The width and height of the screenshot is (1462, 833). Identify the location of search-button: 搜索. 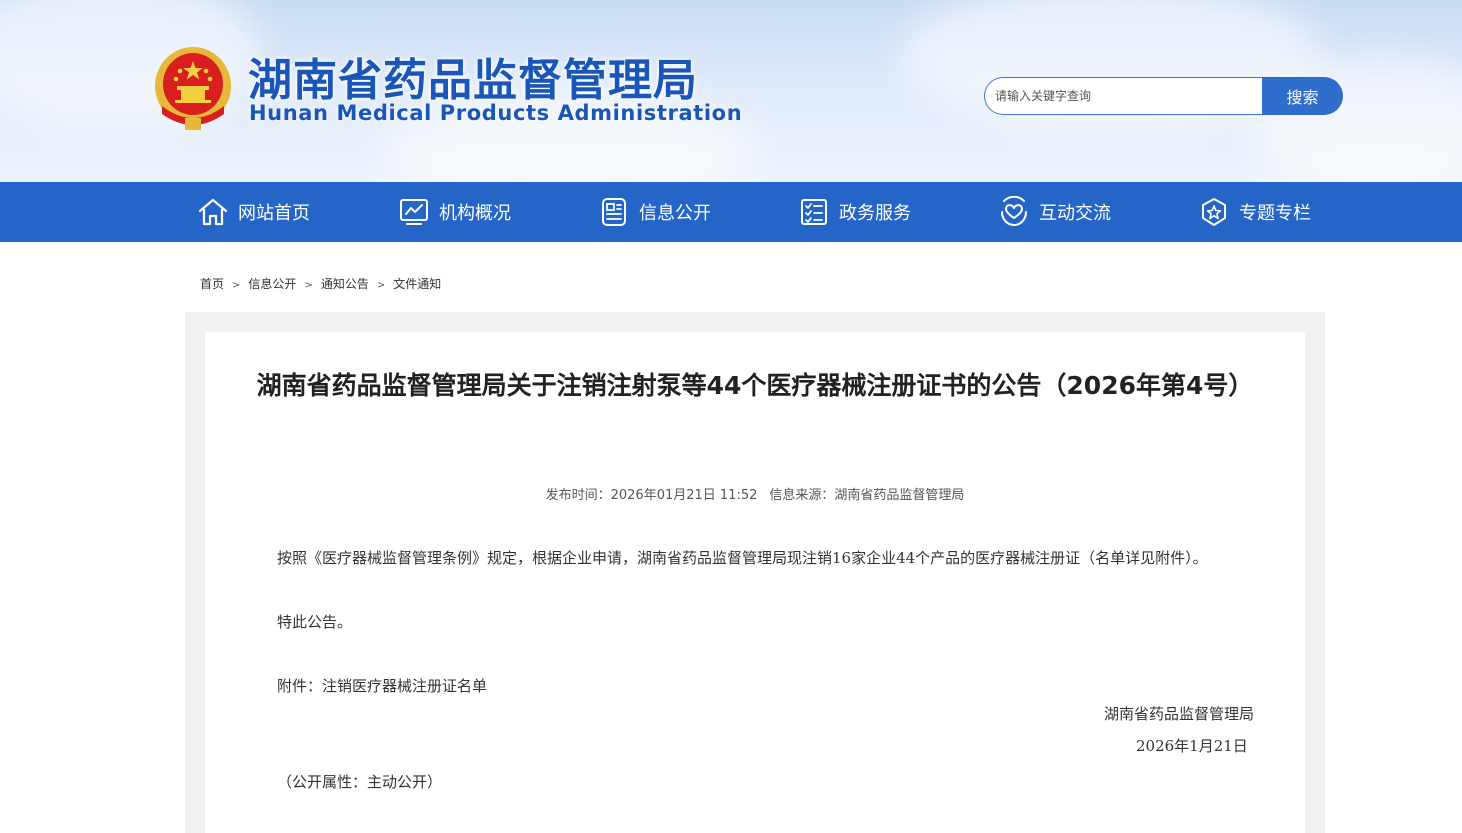
(1302, 96).